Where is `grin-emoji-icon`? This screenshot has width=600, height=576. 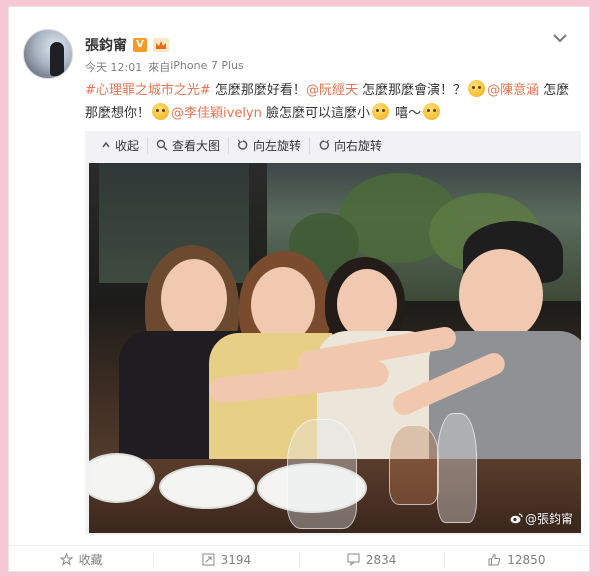
grin-emoji-icon is located at coordinates (477, 88).